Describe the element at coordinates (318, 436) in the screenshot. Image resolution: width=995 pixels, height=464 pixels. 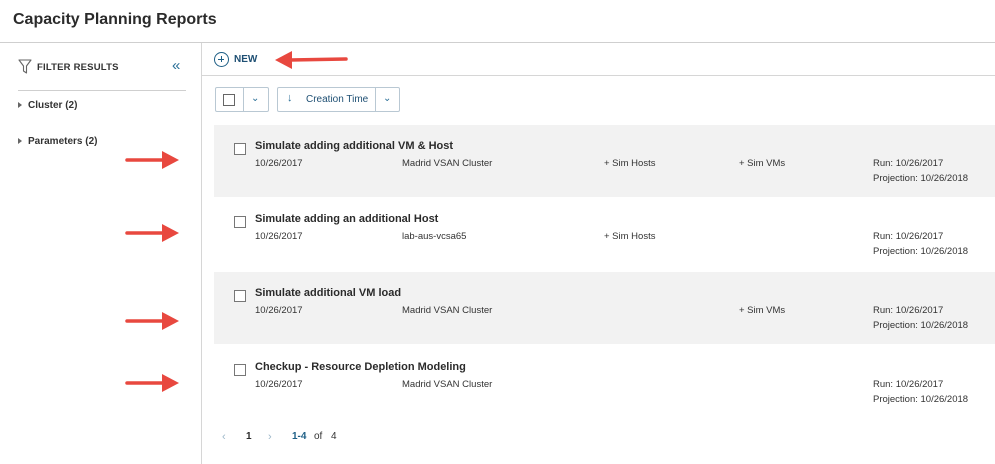
I see `page-of-label: of` at that location.